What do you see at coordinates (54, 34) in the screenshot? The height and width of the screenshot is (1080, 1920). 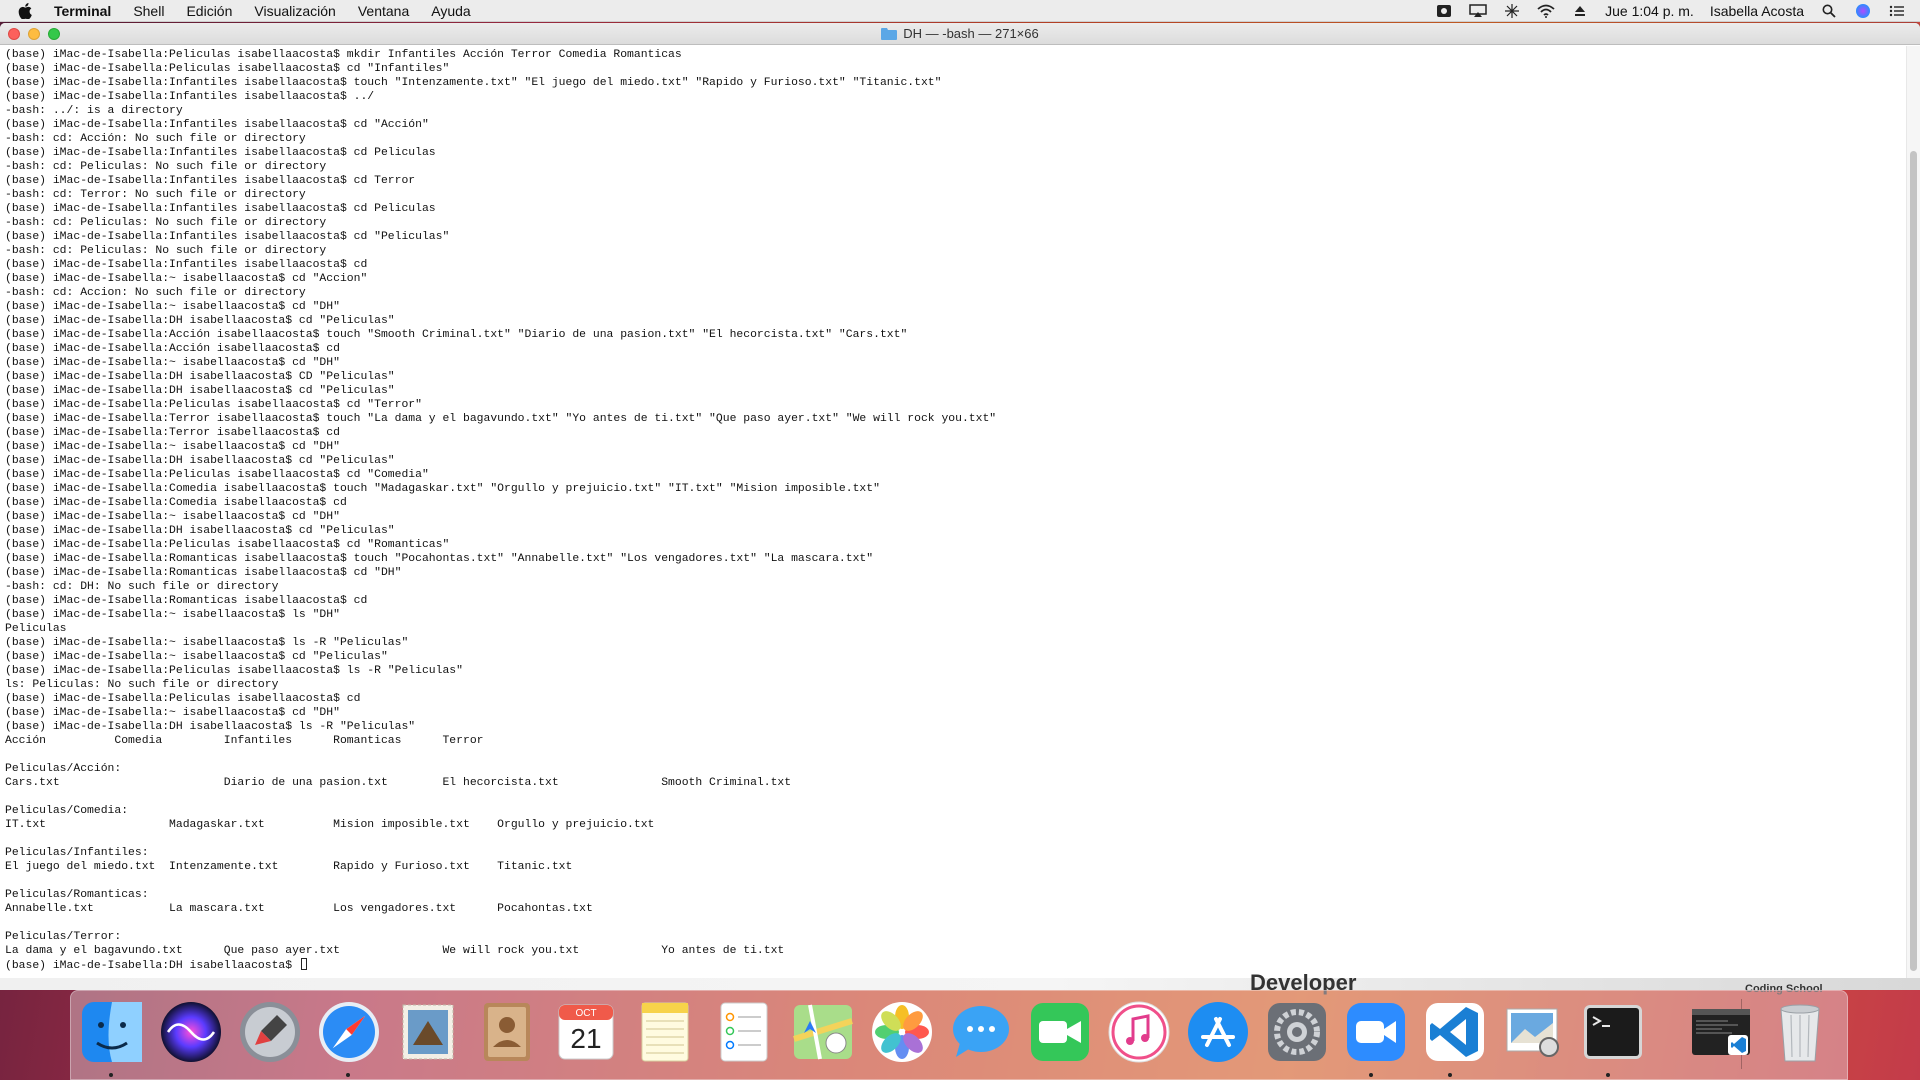 I see `maximize-window-button` at bounding box center [54, 34].